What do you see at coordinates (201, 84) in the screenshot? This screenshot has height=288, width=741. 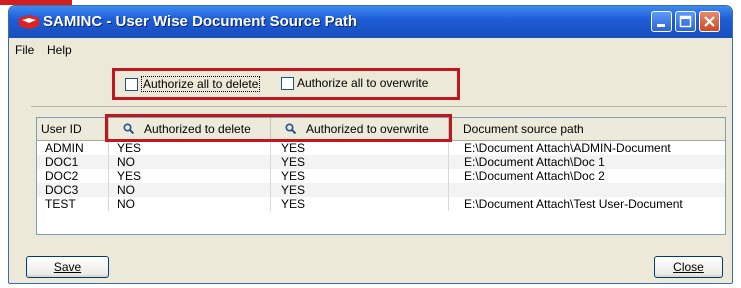 I see `authorize-delete-label: Authorize all to delete` at bounding box center [201, 84].